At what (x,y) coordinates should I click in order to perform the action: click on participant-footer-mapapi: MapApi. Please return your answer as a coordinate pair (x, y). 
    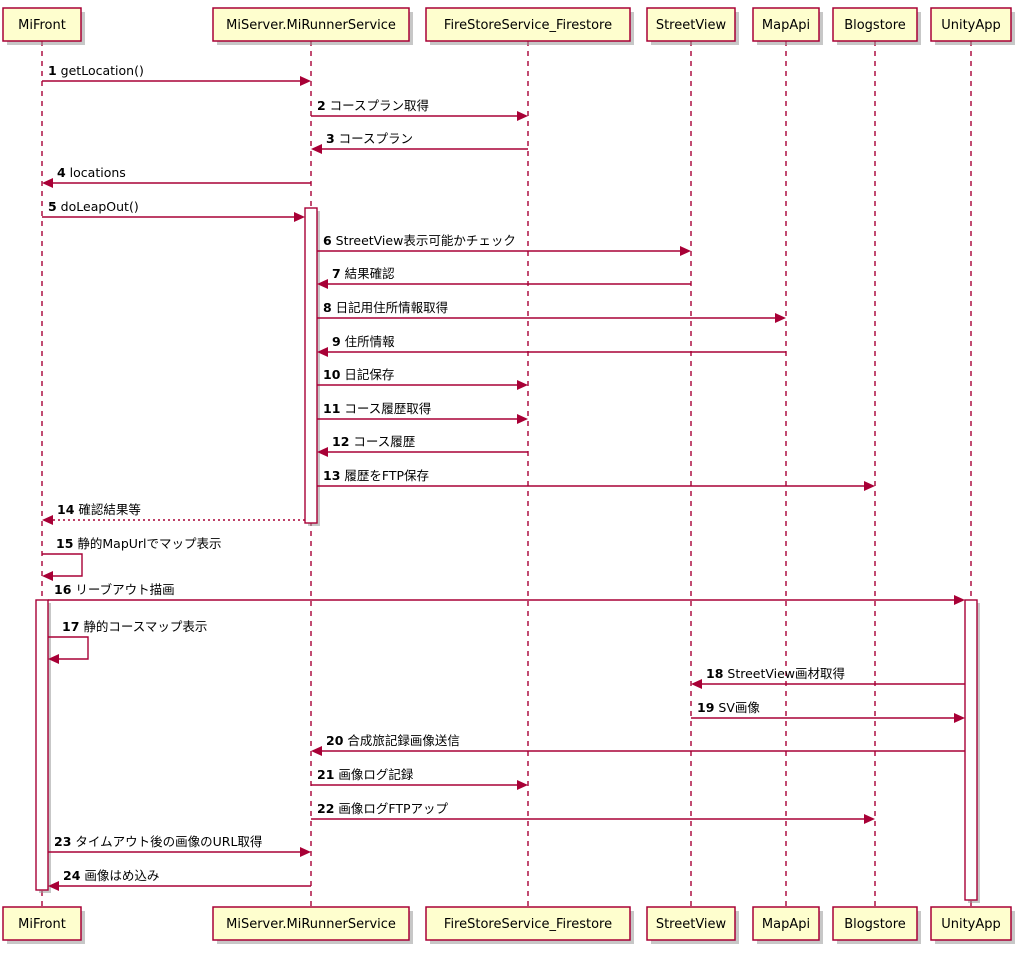
    Looking at the image, I should click on (787, 925).